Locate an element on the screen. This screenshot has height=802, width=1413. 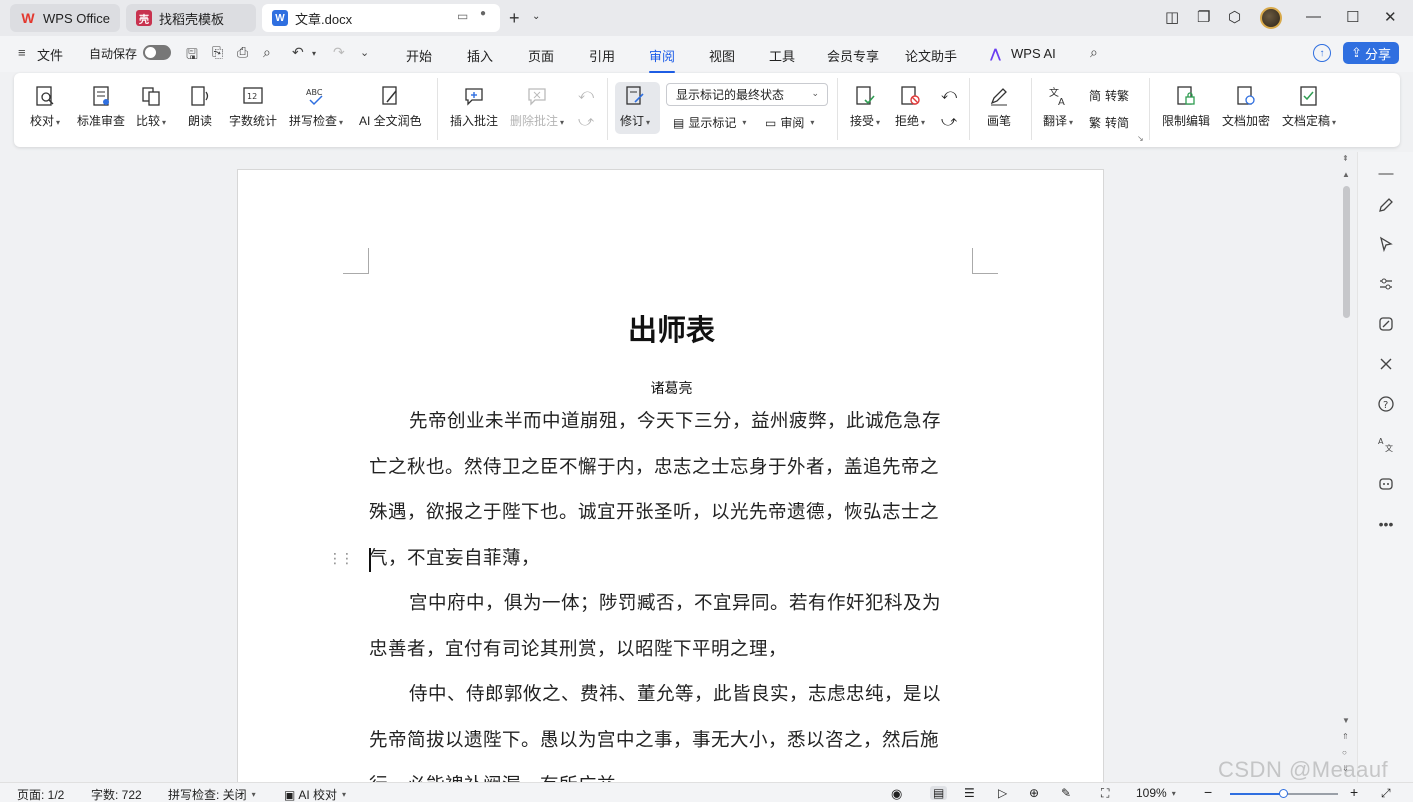
previous-comment-icon: ⤺ is located at coordinates (586, 94).